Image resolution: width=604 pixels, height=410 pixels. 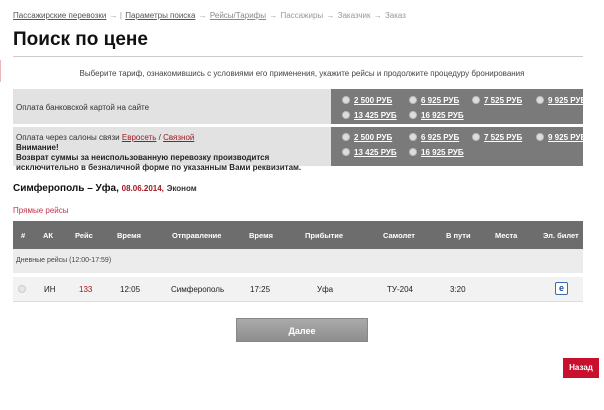 What do you see at coordinates (506, 235) in the screenshot?
I see `col-seats: Места` at bounding box center [506, 235].